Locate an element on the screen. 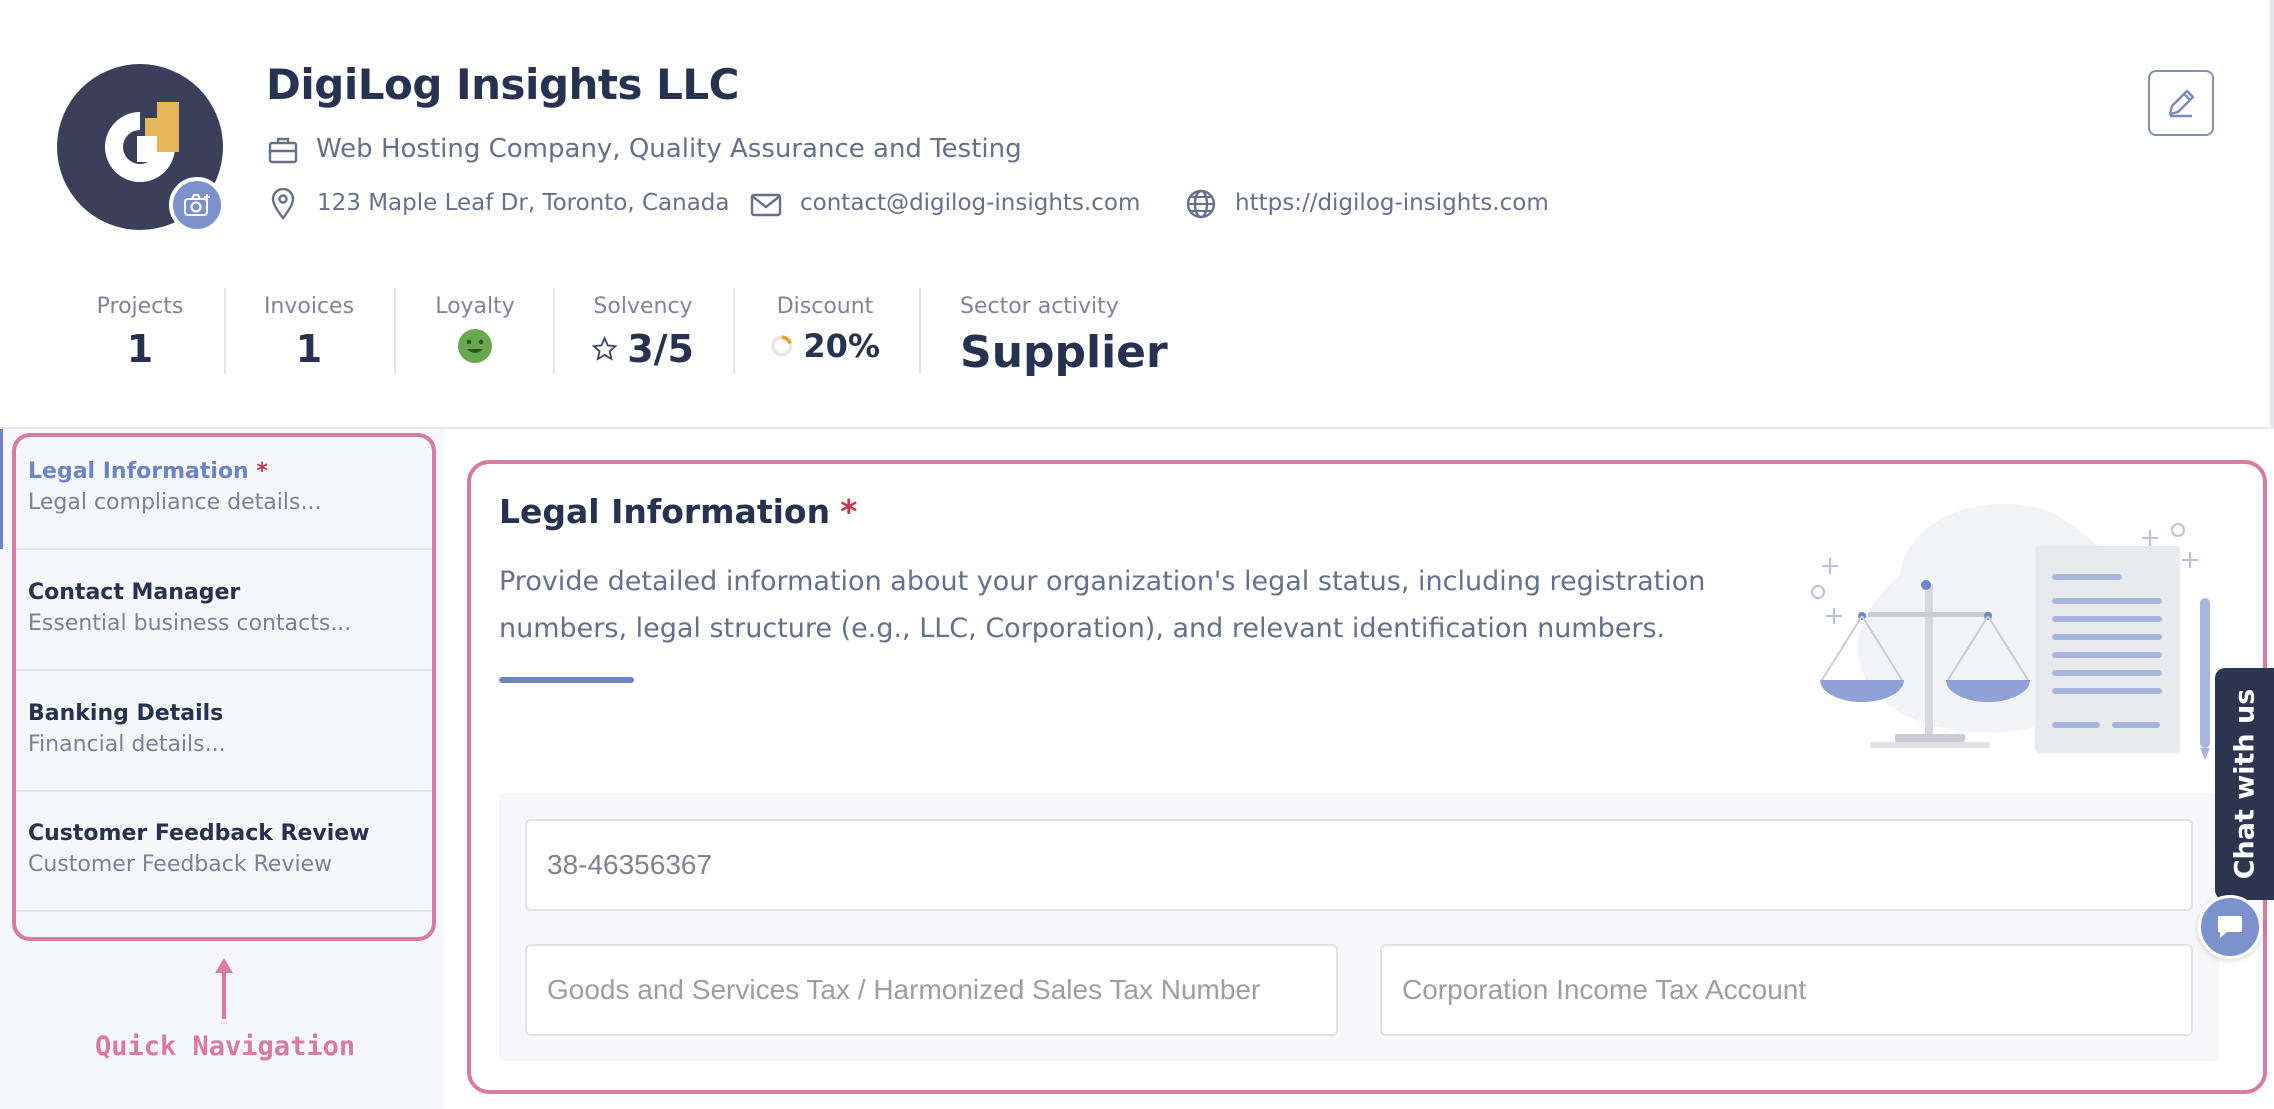  chat-open-button is located at coordinates (2230, 927).